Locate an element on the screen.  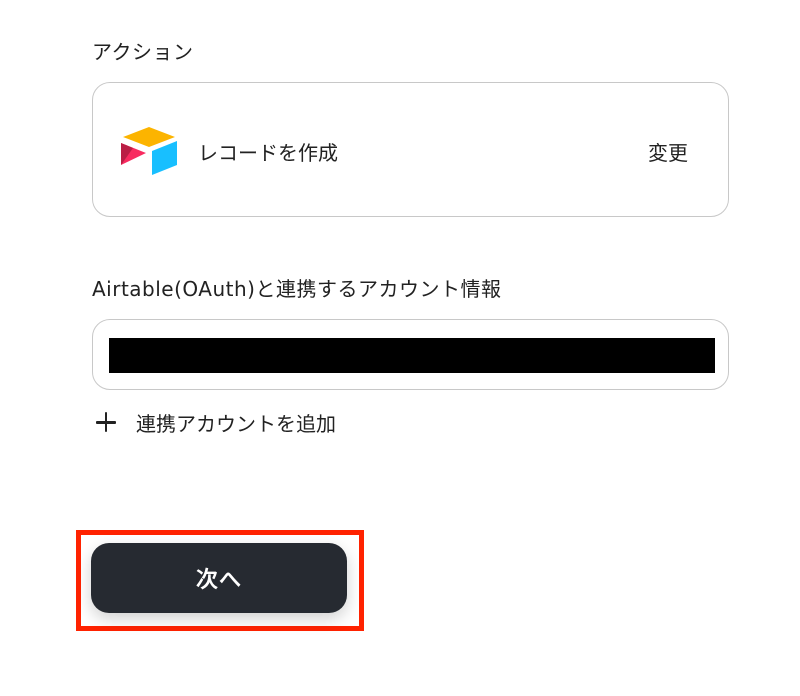
next-button: 次へ is located at coordinates (219, 578).